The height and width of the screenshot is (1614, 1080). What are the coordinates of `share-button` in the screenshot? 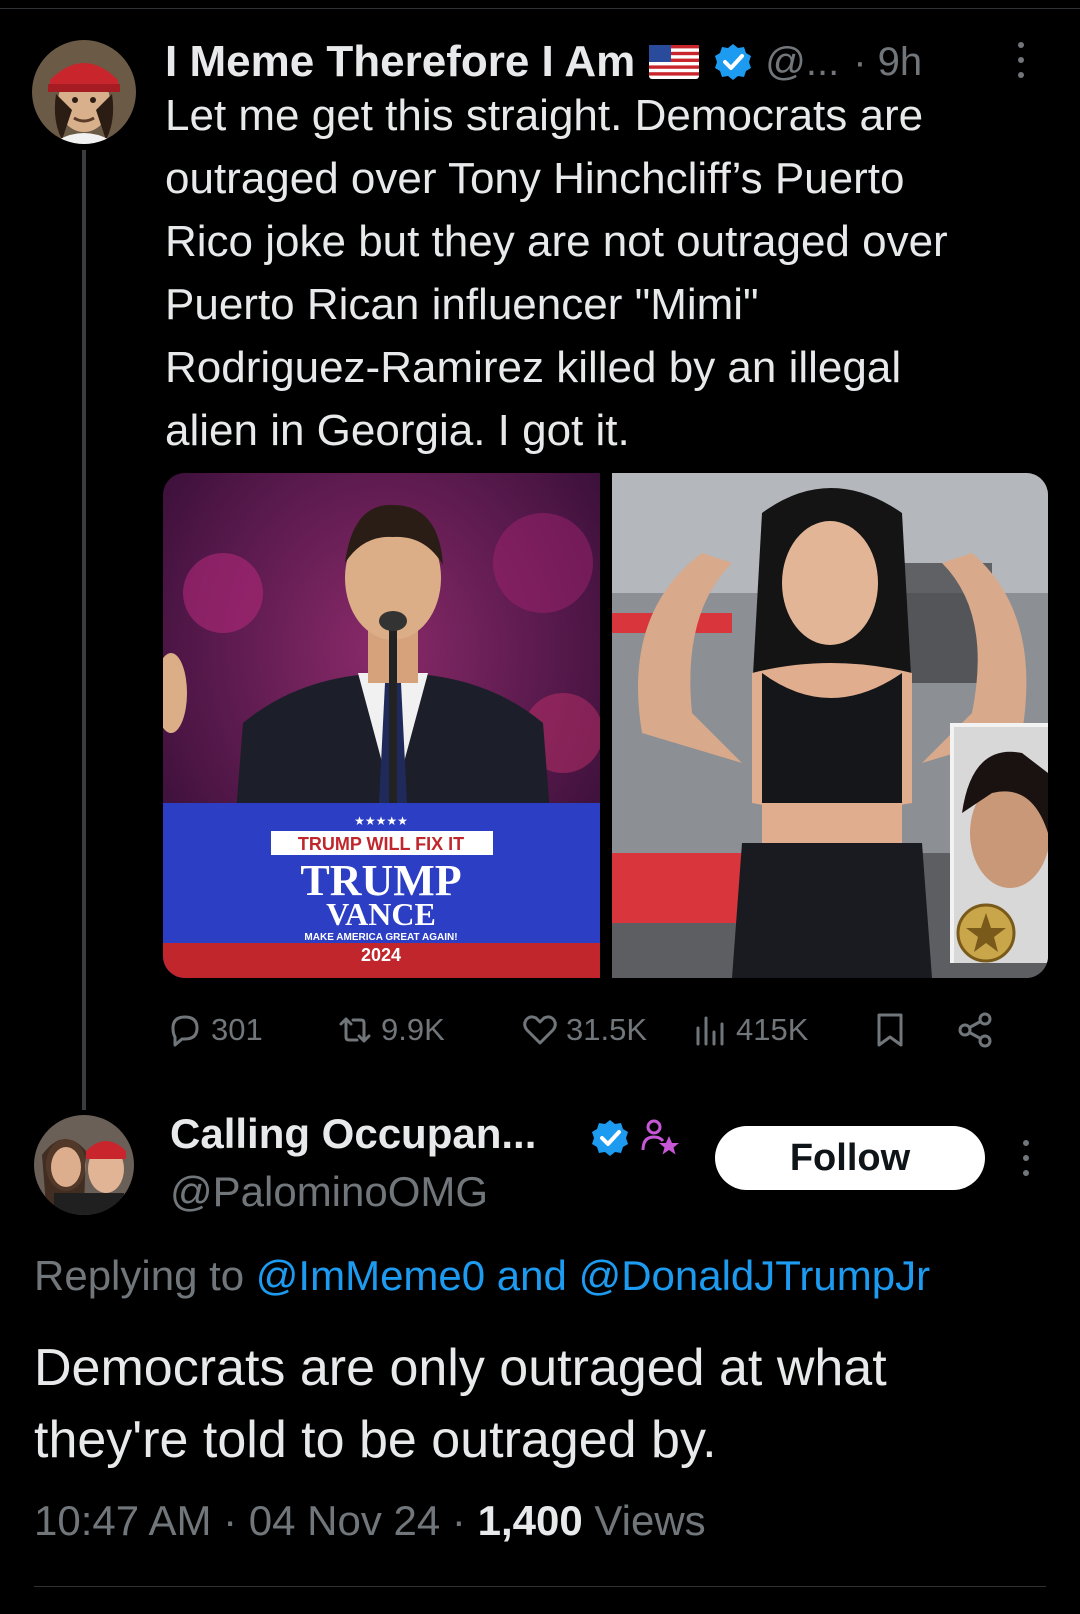 It's located at (978, 1030).